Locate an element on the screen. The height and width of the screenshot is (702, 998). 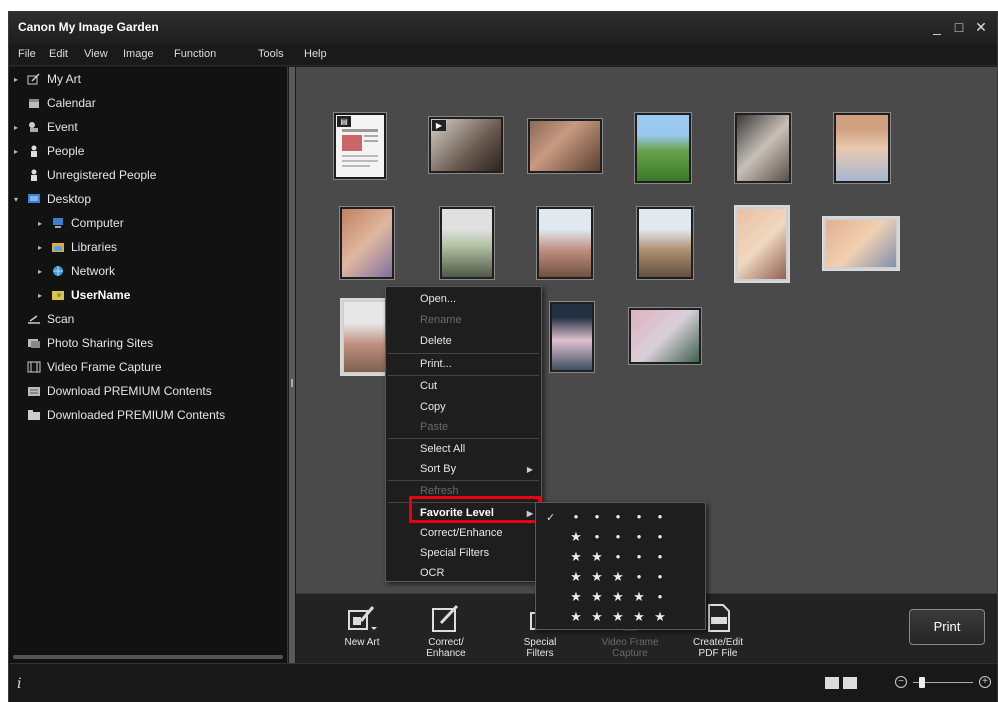
sidebar-item-calendar: Calendar is located at coordinates (61, 103).